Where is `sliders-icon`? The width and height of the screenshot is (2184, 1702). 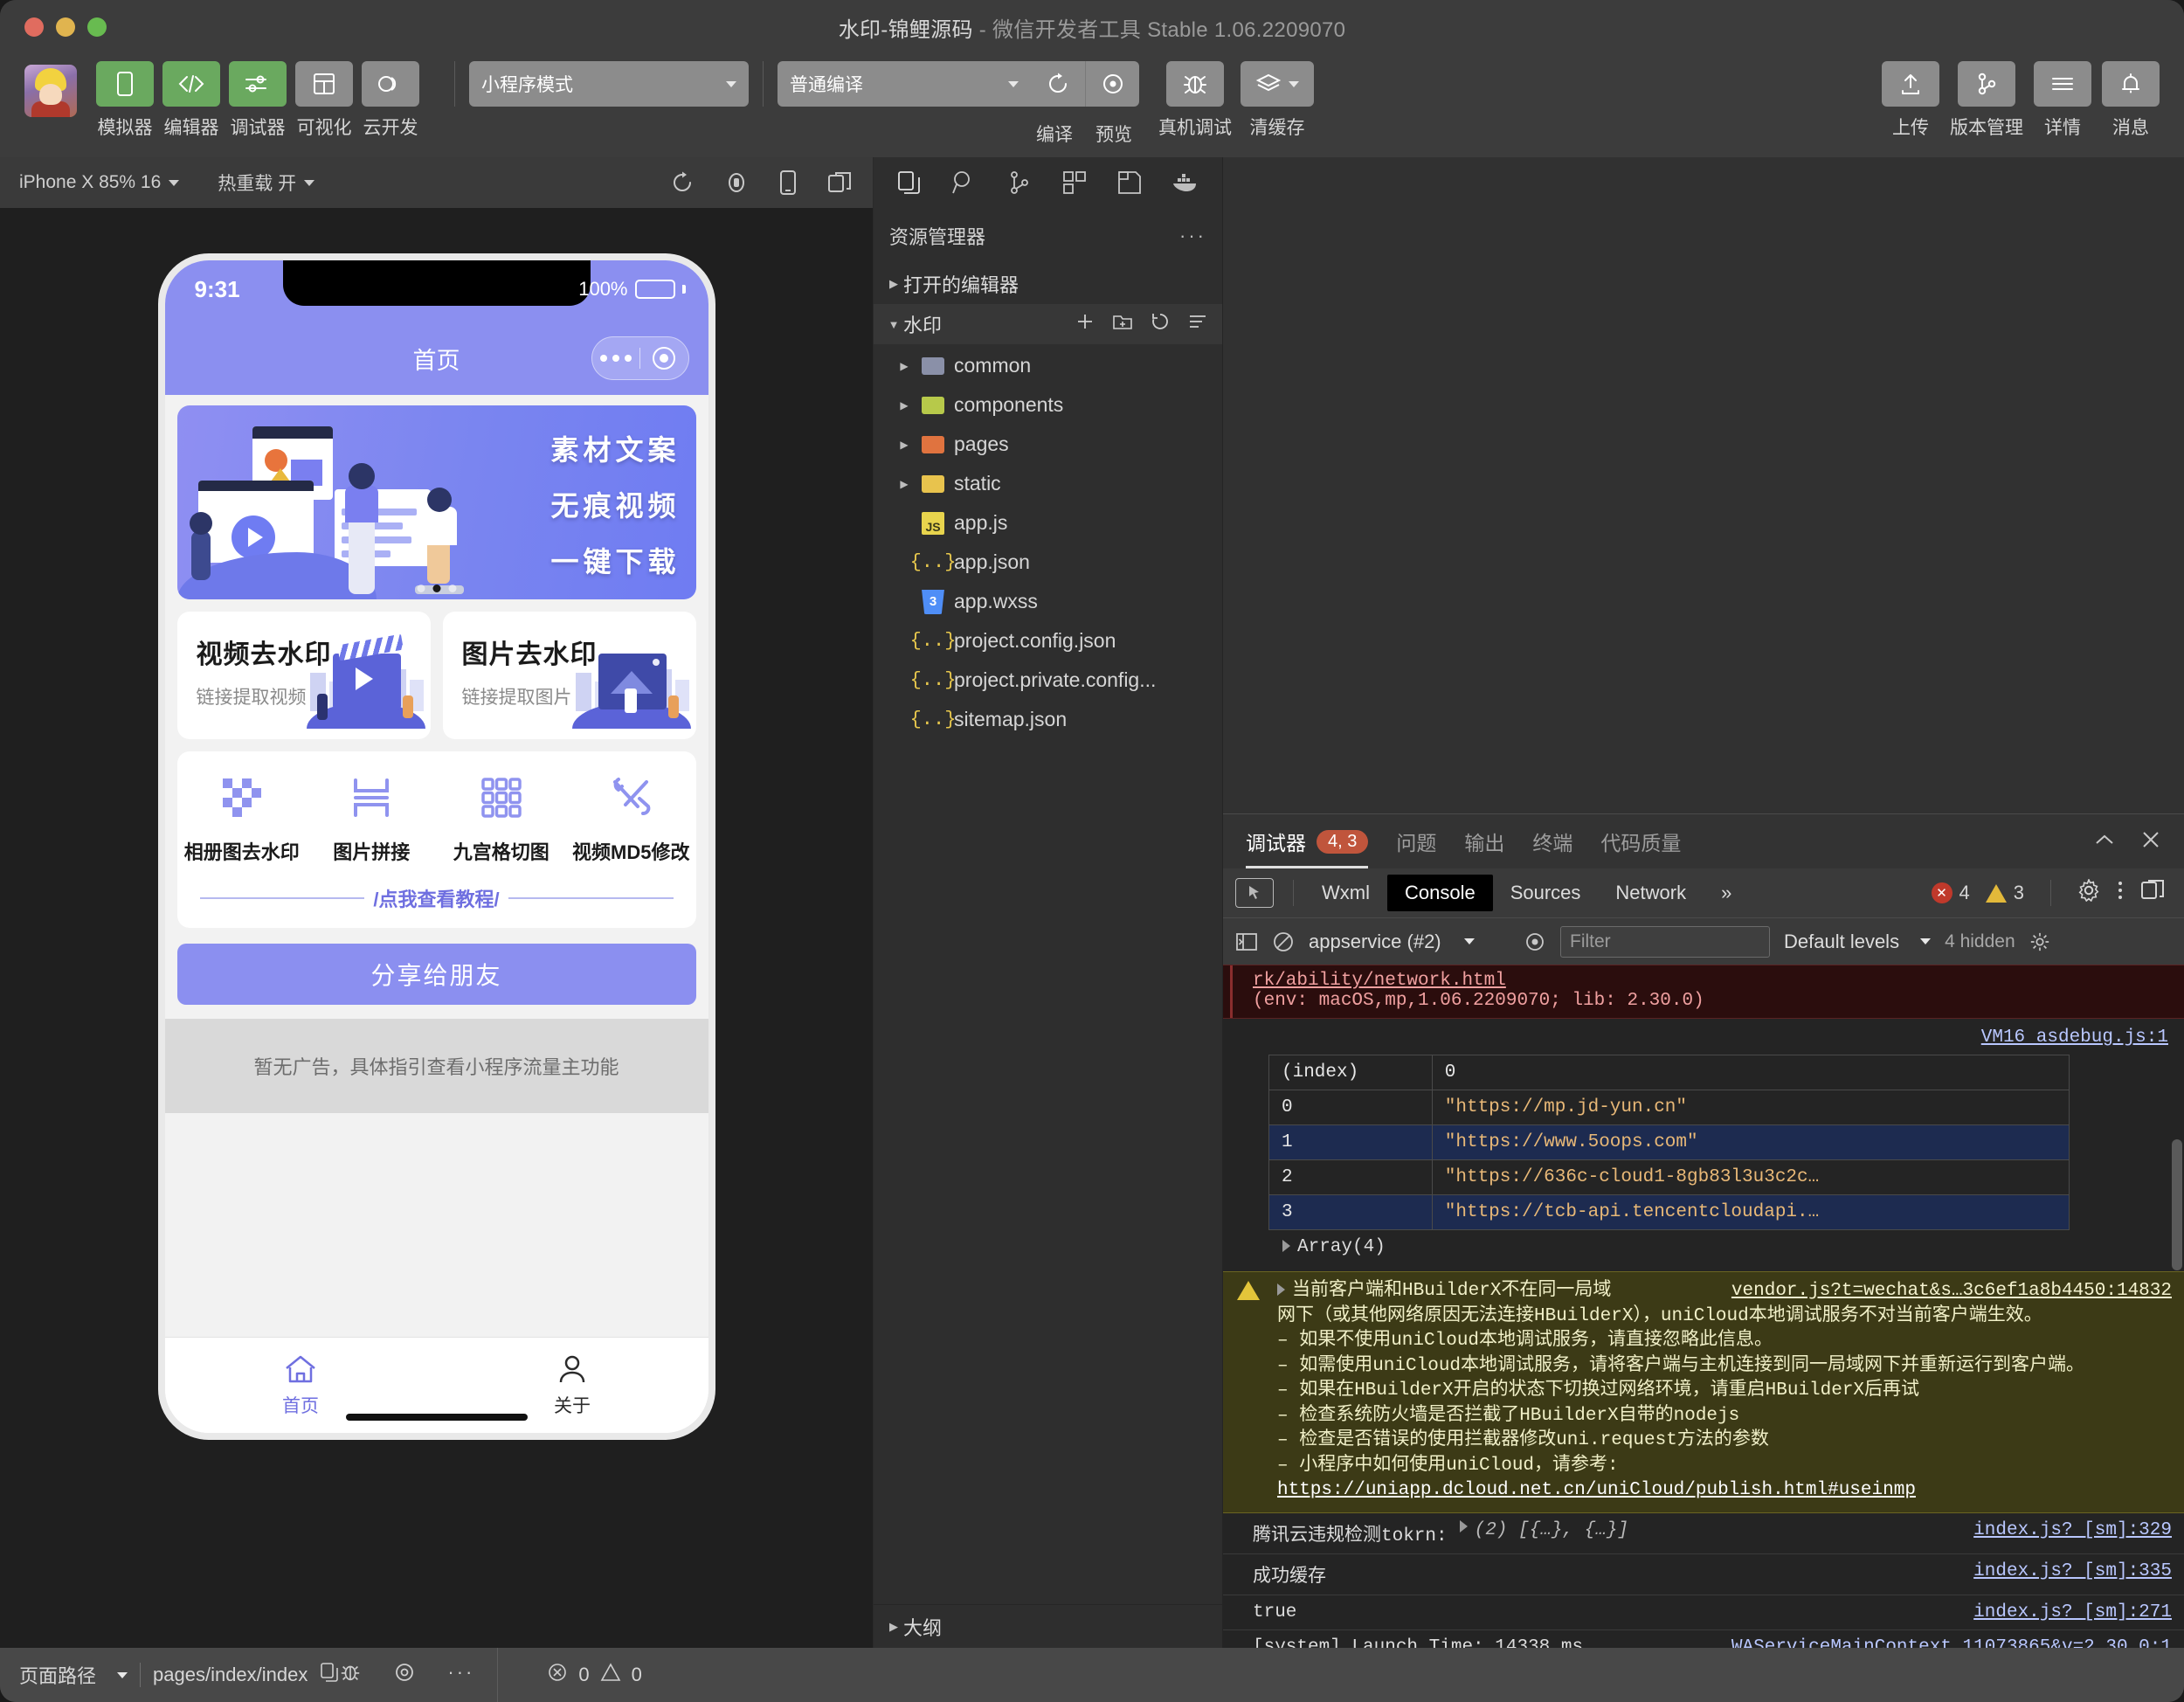 sliders-icon is located at coordinates (258, 84).